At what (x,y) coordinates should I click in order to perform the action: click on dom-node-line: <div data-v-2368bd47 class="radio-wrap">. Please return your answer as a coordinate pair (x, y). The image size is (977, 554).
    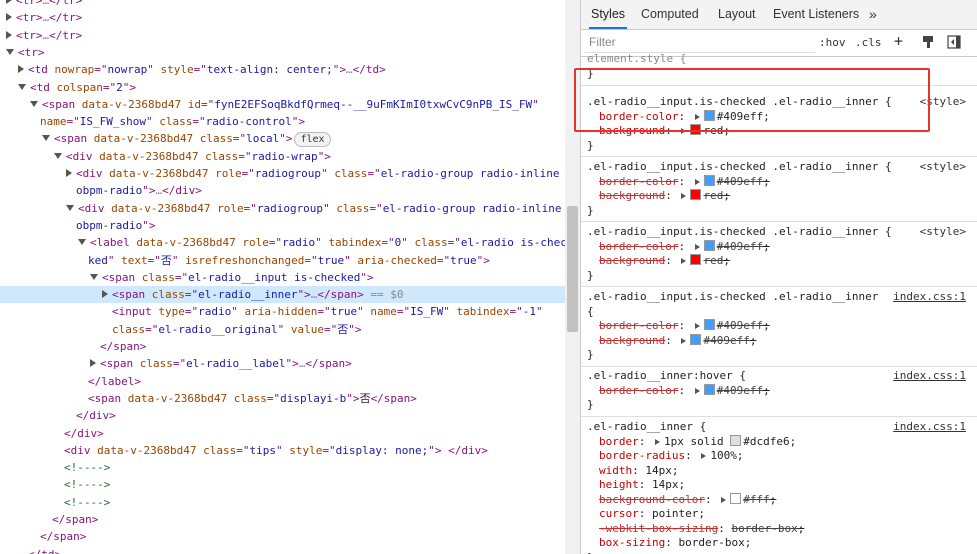
    Looking at the image, I should click on (282, 156).